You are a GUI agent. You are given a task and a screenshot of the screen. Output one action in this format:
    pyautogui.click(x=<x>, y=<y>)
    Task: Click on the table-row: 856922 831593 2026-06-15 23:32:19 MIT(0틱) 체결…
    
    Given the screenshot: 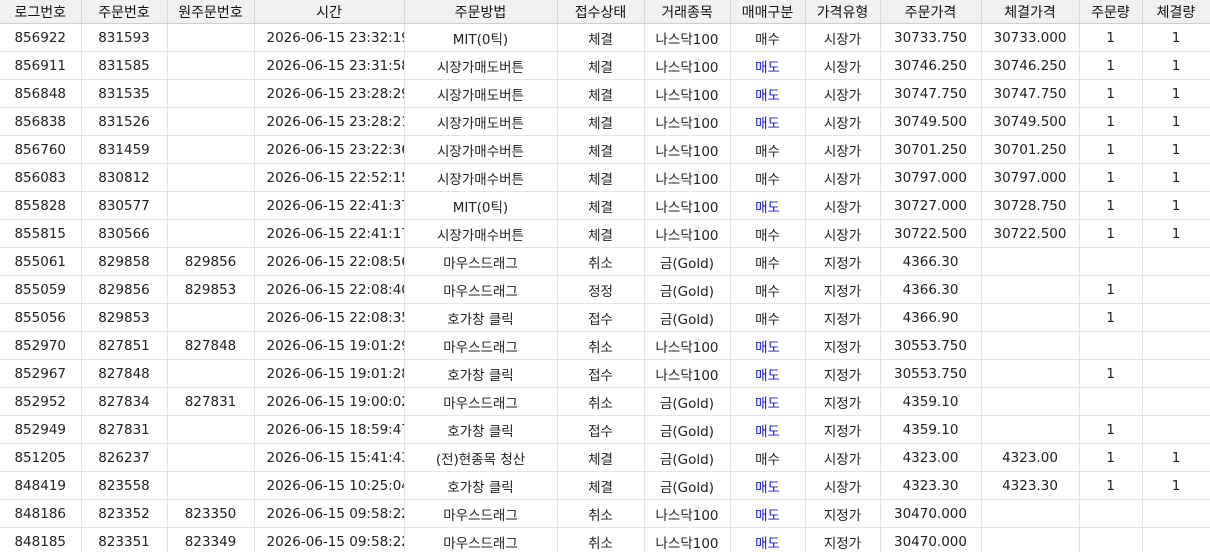 What is the action you would take?
    pyautogui.click(x=605, y=37)
    